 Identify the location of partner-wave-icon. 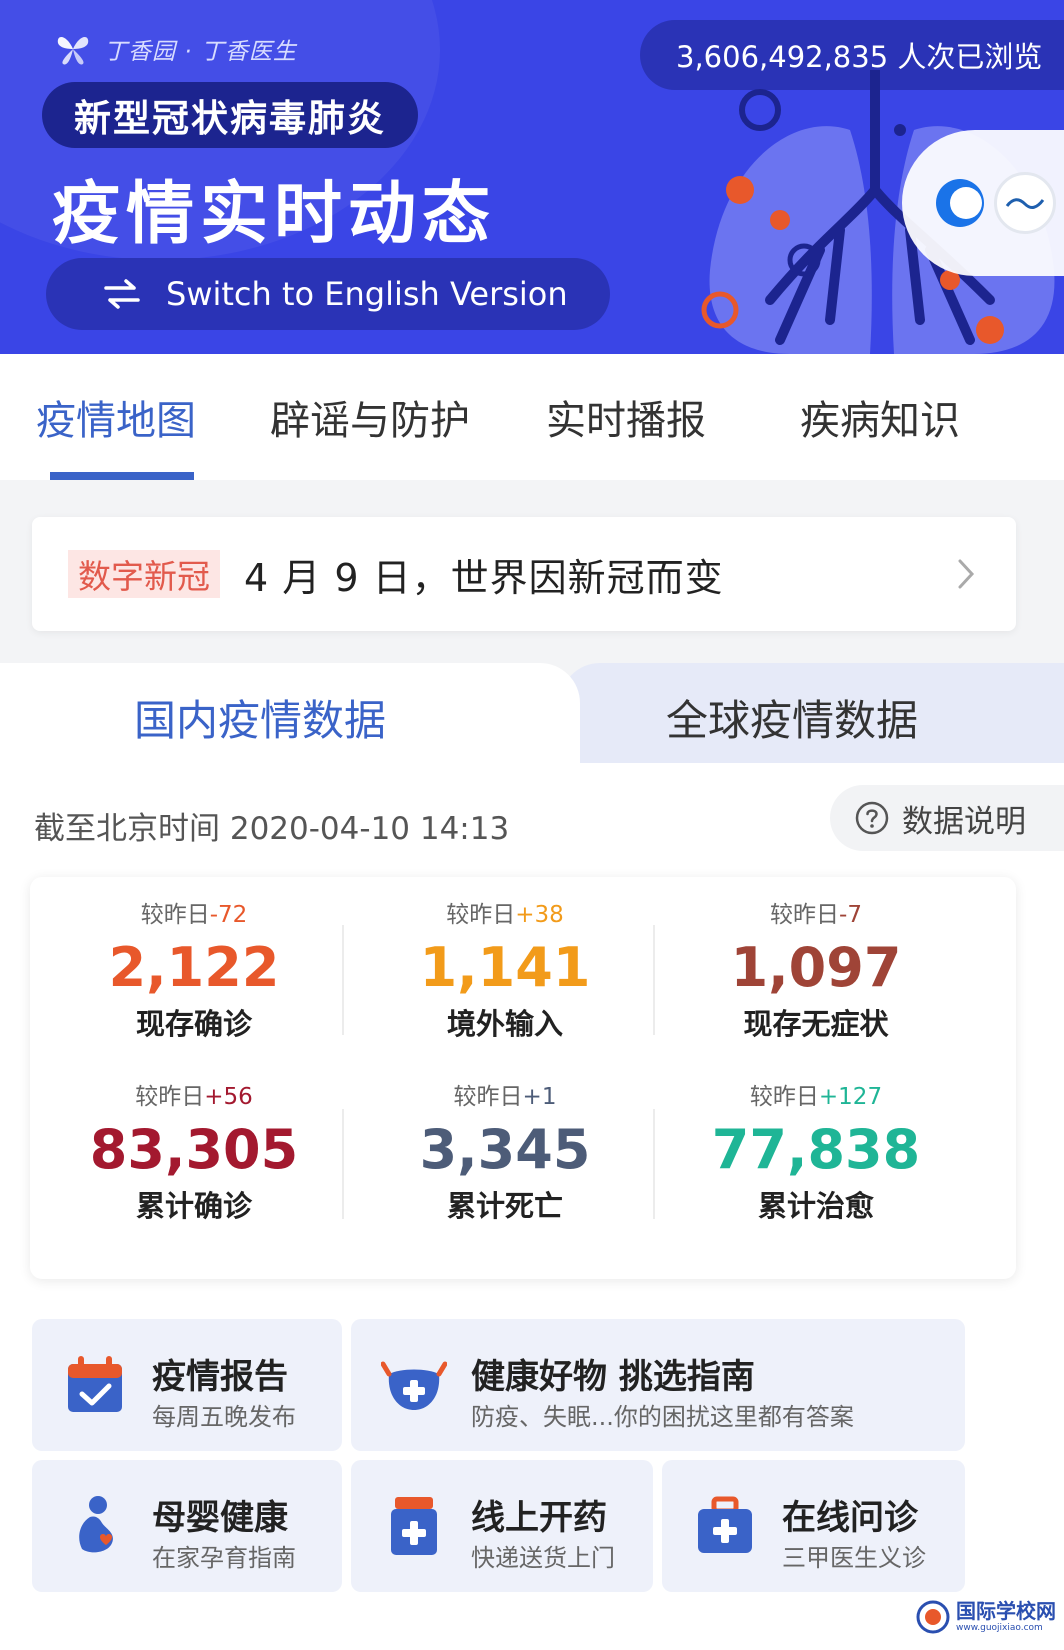
(1025, 203).